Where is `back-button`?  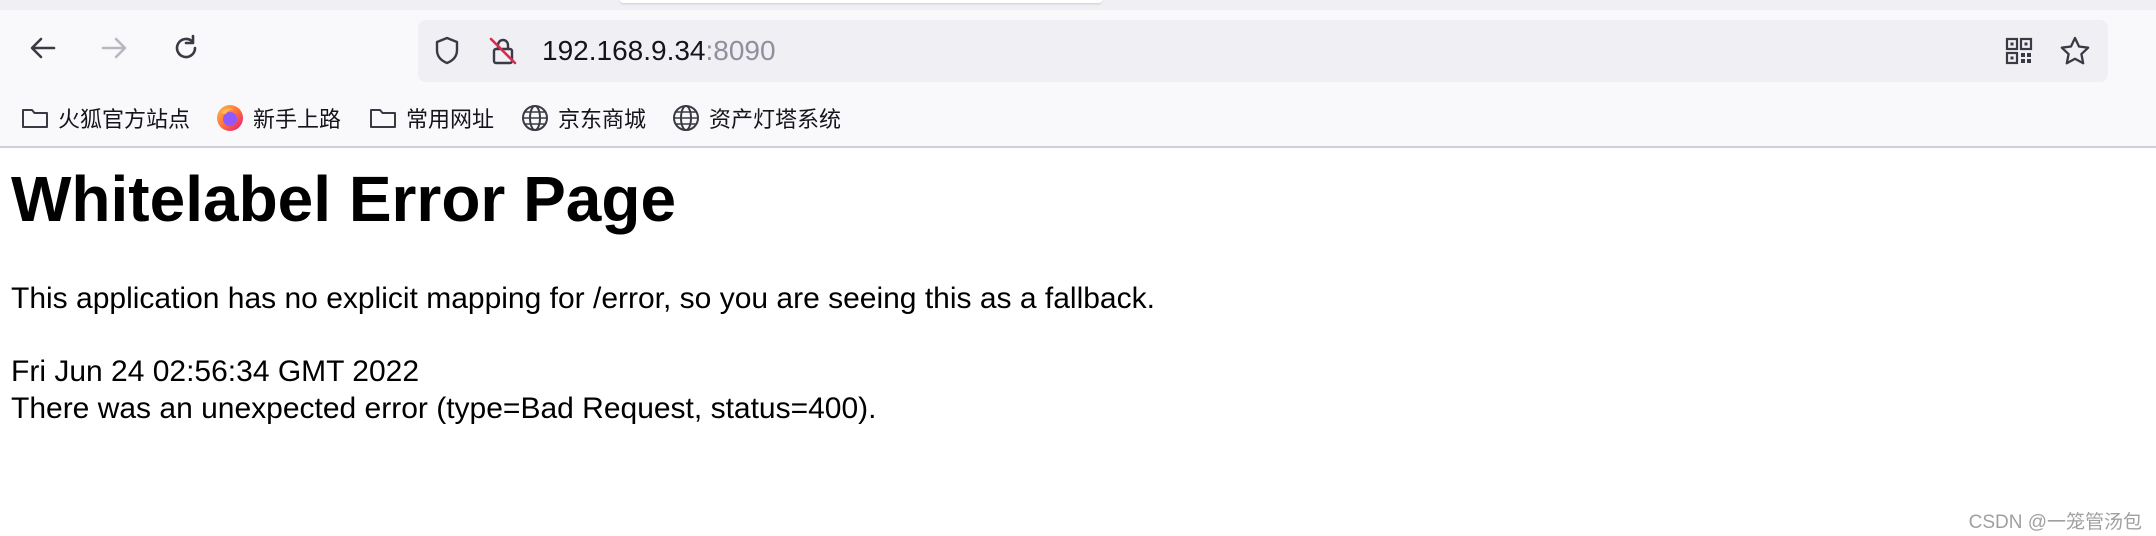 back-button is located at coordinates (43, 50).